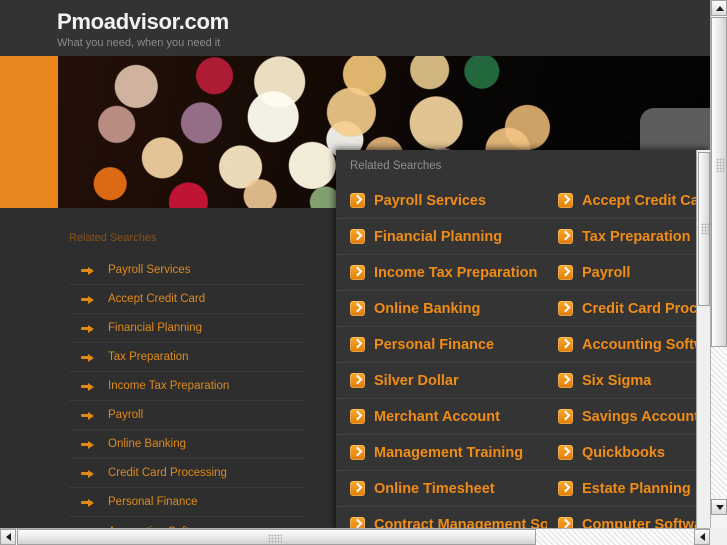  What do you see at coordinates (187, 357) in the screenshot?
I see `list-item: Tax Preparation` at bounding box center [187, 357].